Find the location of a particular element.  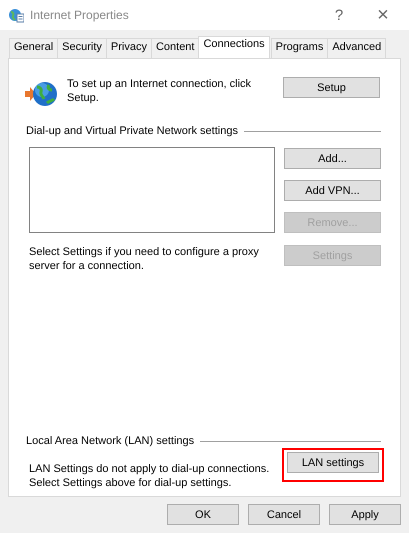

tab: General is located at coordinates (33, 48).